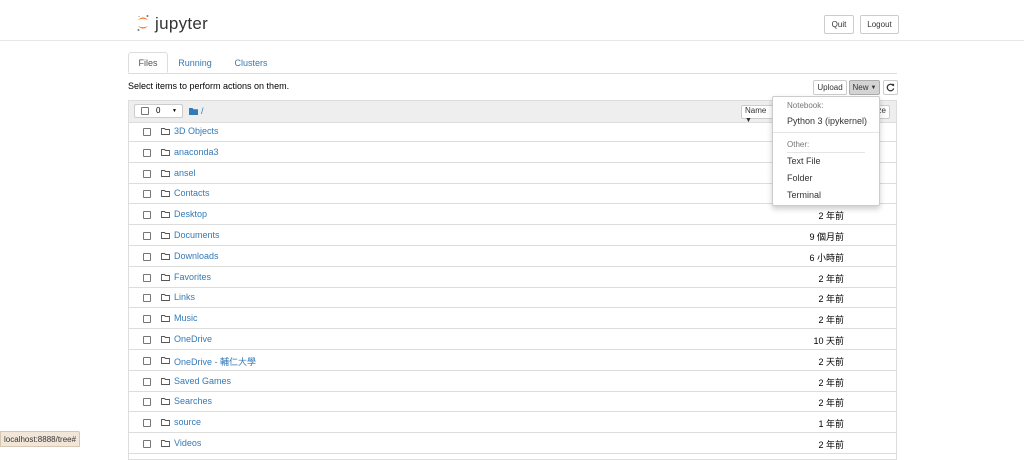 Image resolution: width=1024 pixels, height=460 pixels. I want to click on list-item: Downloads 6 小時前, so click(512, 257).